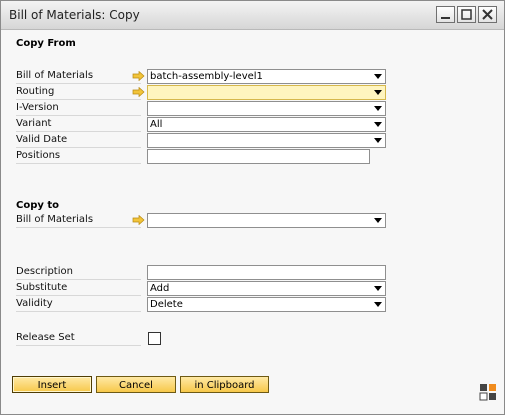 This screenshot has width=505, height=415. Describe the element at coordinates (52, 384) in the screenshot. I see `insert-button: Insert` at that location.